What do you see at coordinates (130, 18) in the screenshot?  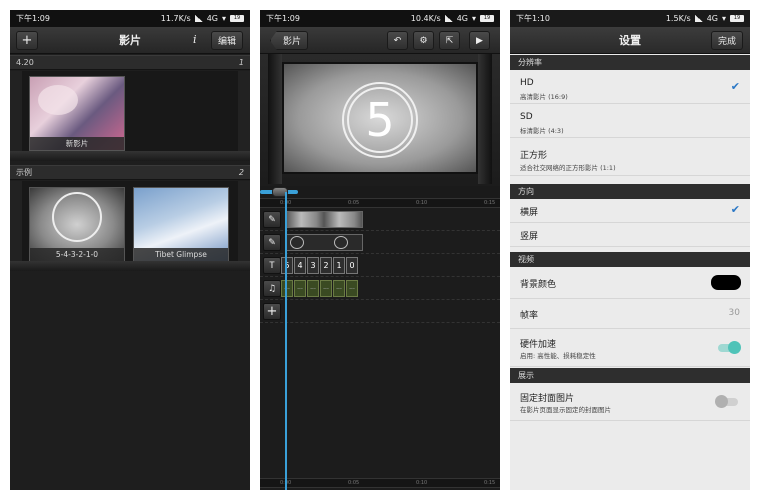 I see `status-bar: 下午1:09 11.7K/s 4G ▾ 19` at bounding box center [130, 18].